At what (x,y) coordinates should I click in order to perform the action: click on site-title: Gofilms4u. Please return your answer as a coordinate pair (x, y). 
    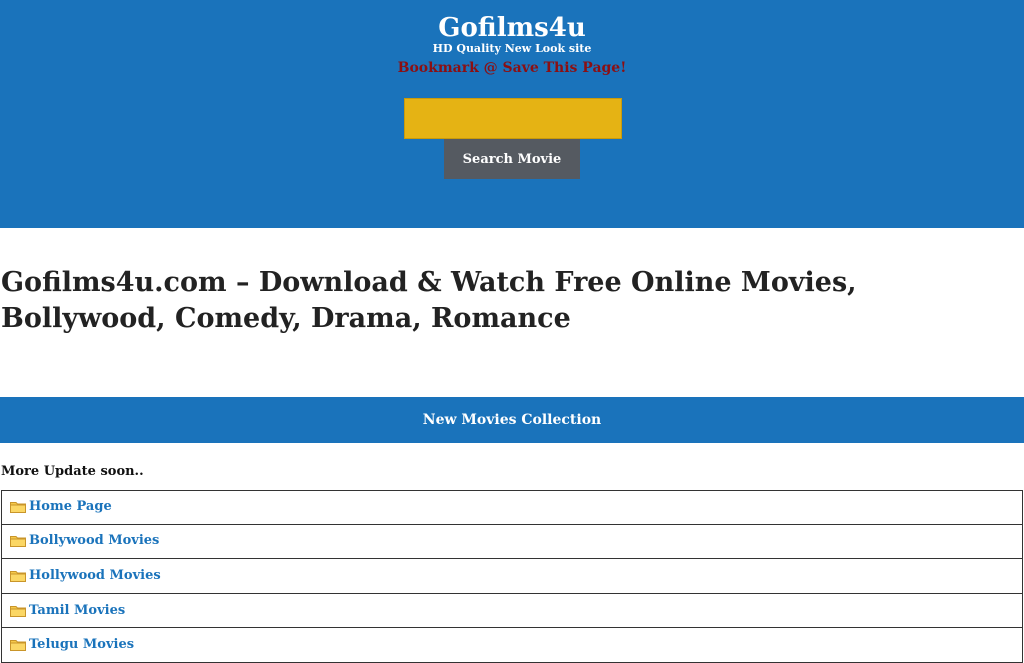
    Looking at the image, I should click on (512, 28).